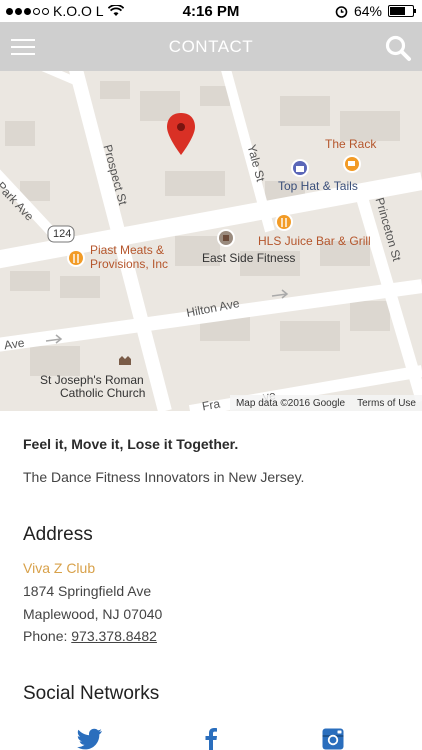  Describe the element at coordinates (181, 134) in the screenshot. I see `location-pin-icon` at that location.